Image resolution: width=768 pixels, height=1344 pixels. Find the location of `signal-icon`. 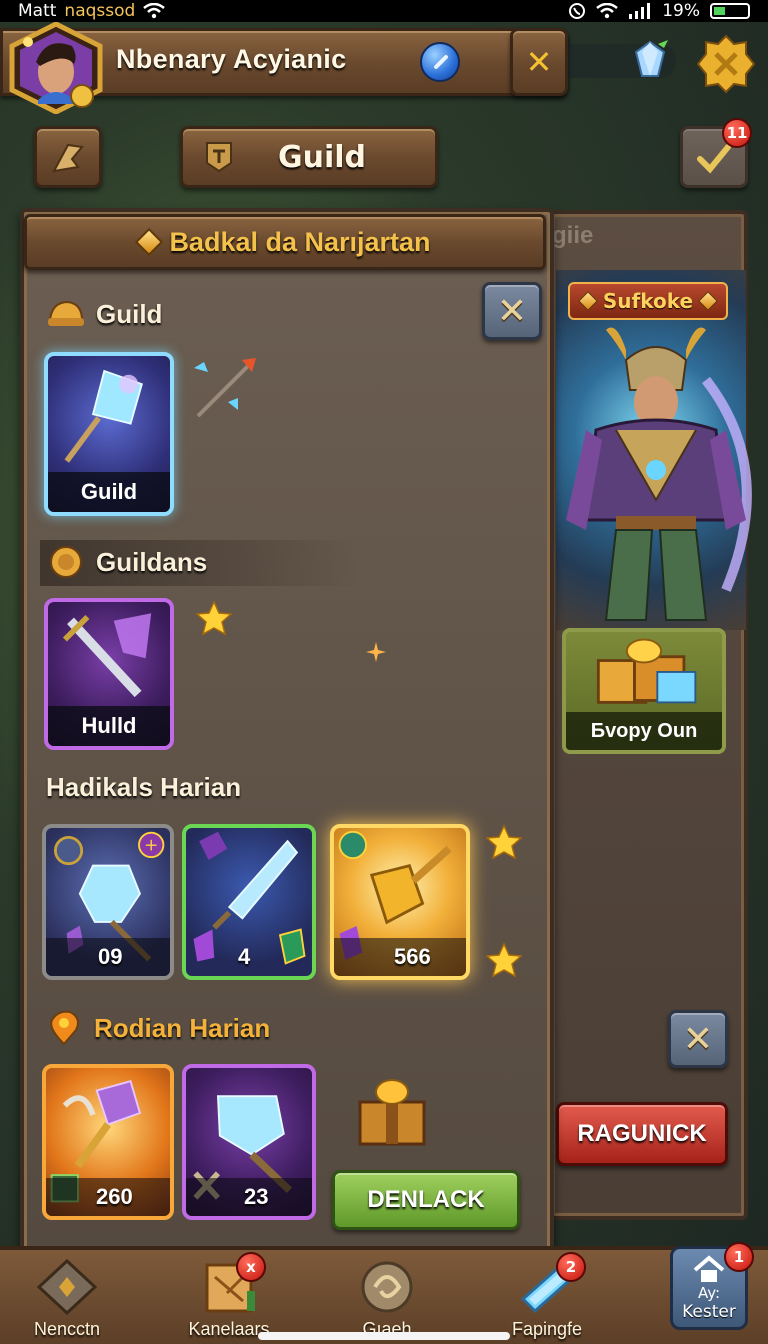

signal-icon is located at coordinates (640, 11).